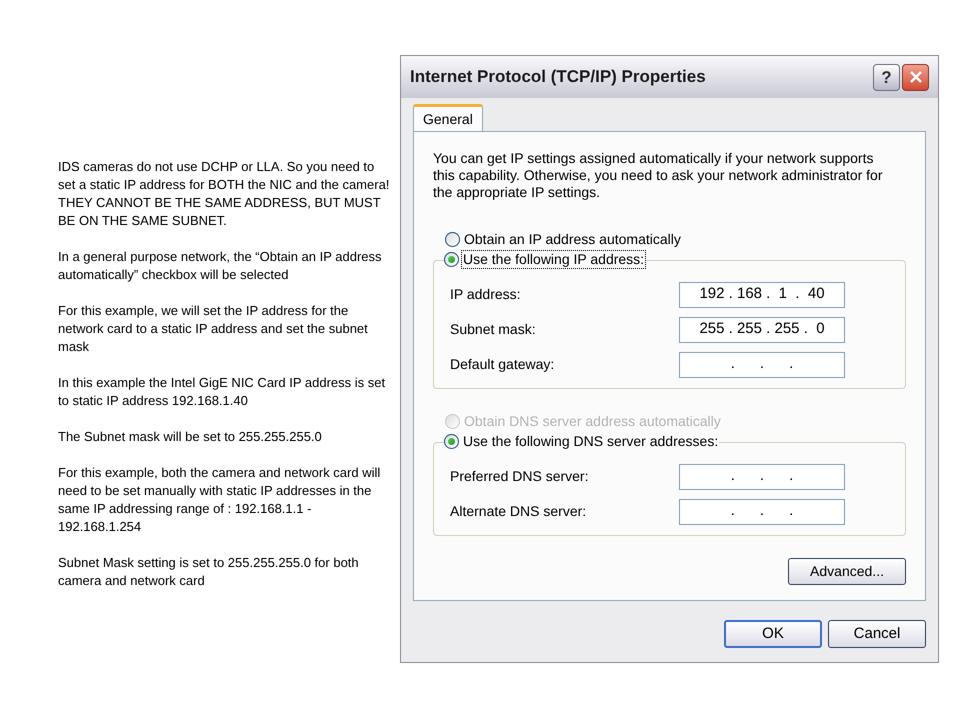 The image size is (960, 720). I want to click on help-button: ?, so click(886, 77).